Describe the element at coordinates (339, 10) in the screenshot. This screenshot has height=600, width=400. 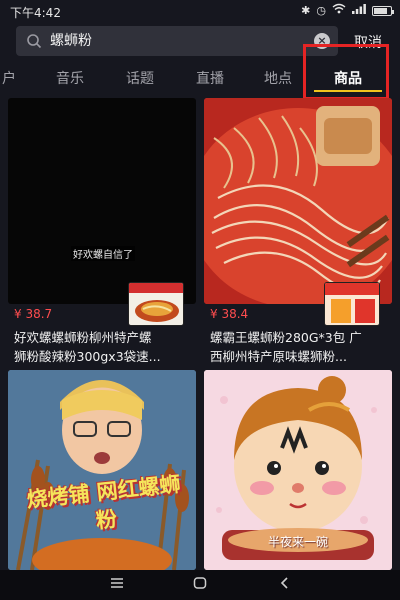
I see `wifi-icon` at that location.